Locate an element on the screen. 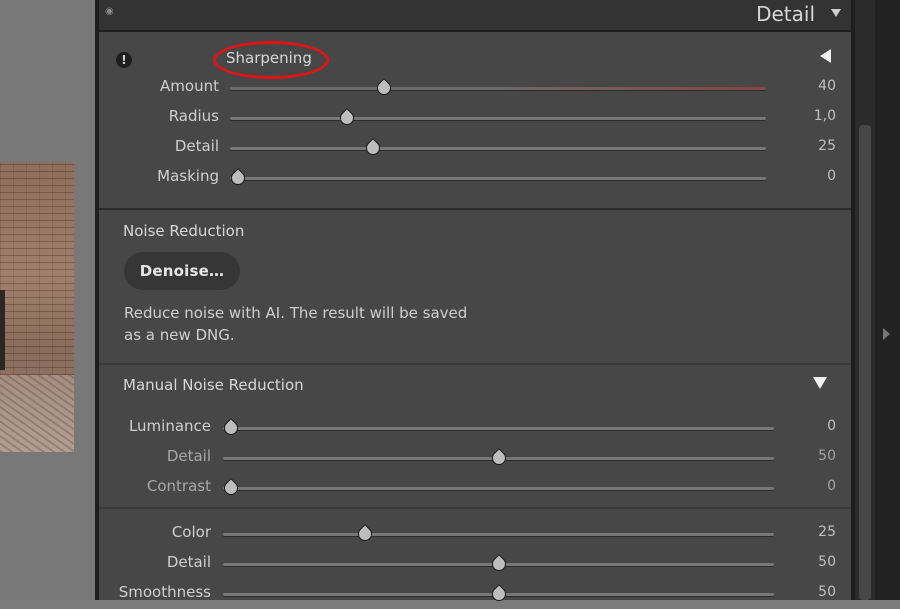 The image size is (900, 609). sharpening-toggle-icon is located at coordinates (825, 56).